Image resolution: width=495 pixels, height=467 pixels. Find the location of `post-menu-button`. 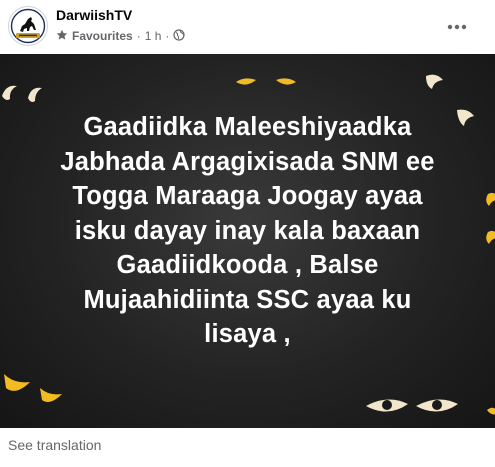

post-menu-button is located at coordinates (457, 26).